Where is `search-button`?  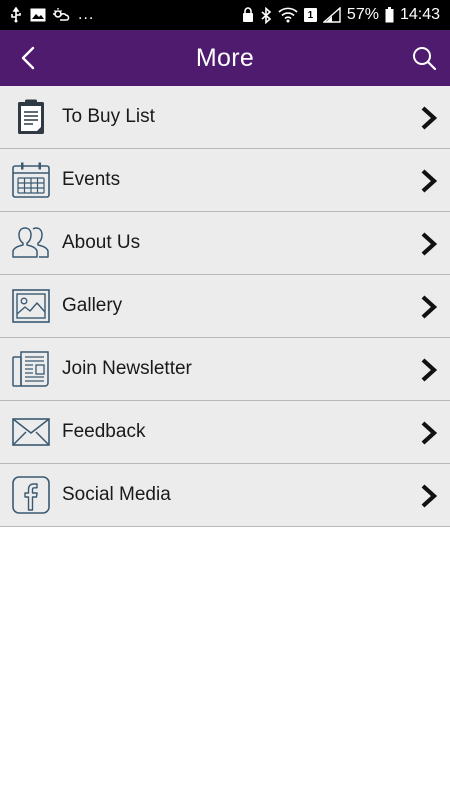
search-button is located at coordinates (424, 58).